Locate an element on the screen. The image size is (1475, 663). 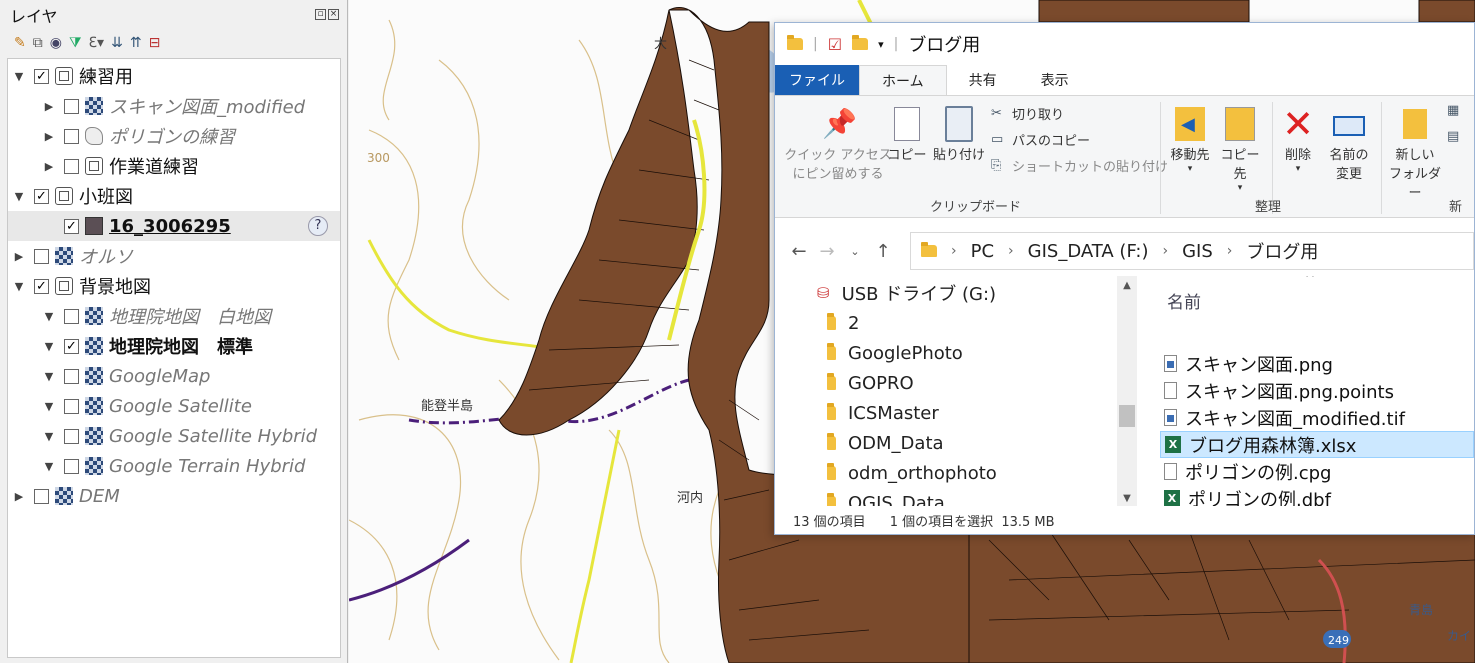
file-row: スキャン図面.png is located at coordinates (1317, 363).